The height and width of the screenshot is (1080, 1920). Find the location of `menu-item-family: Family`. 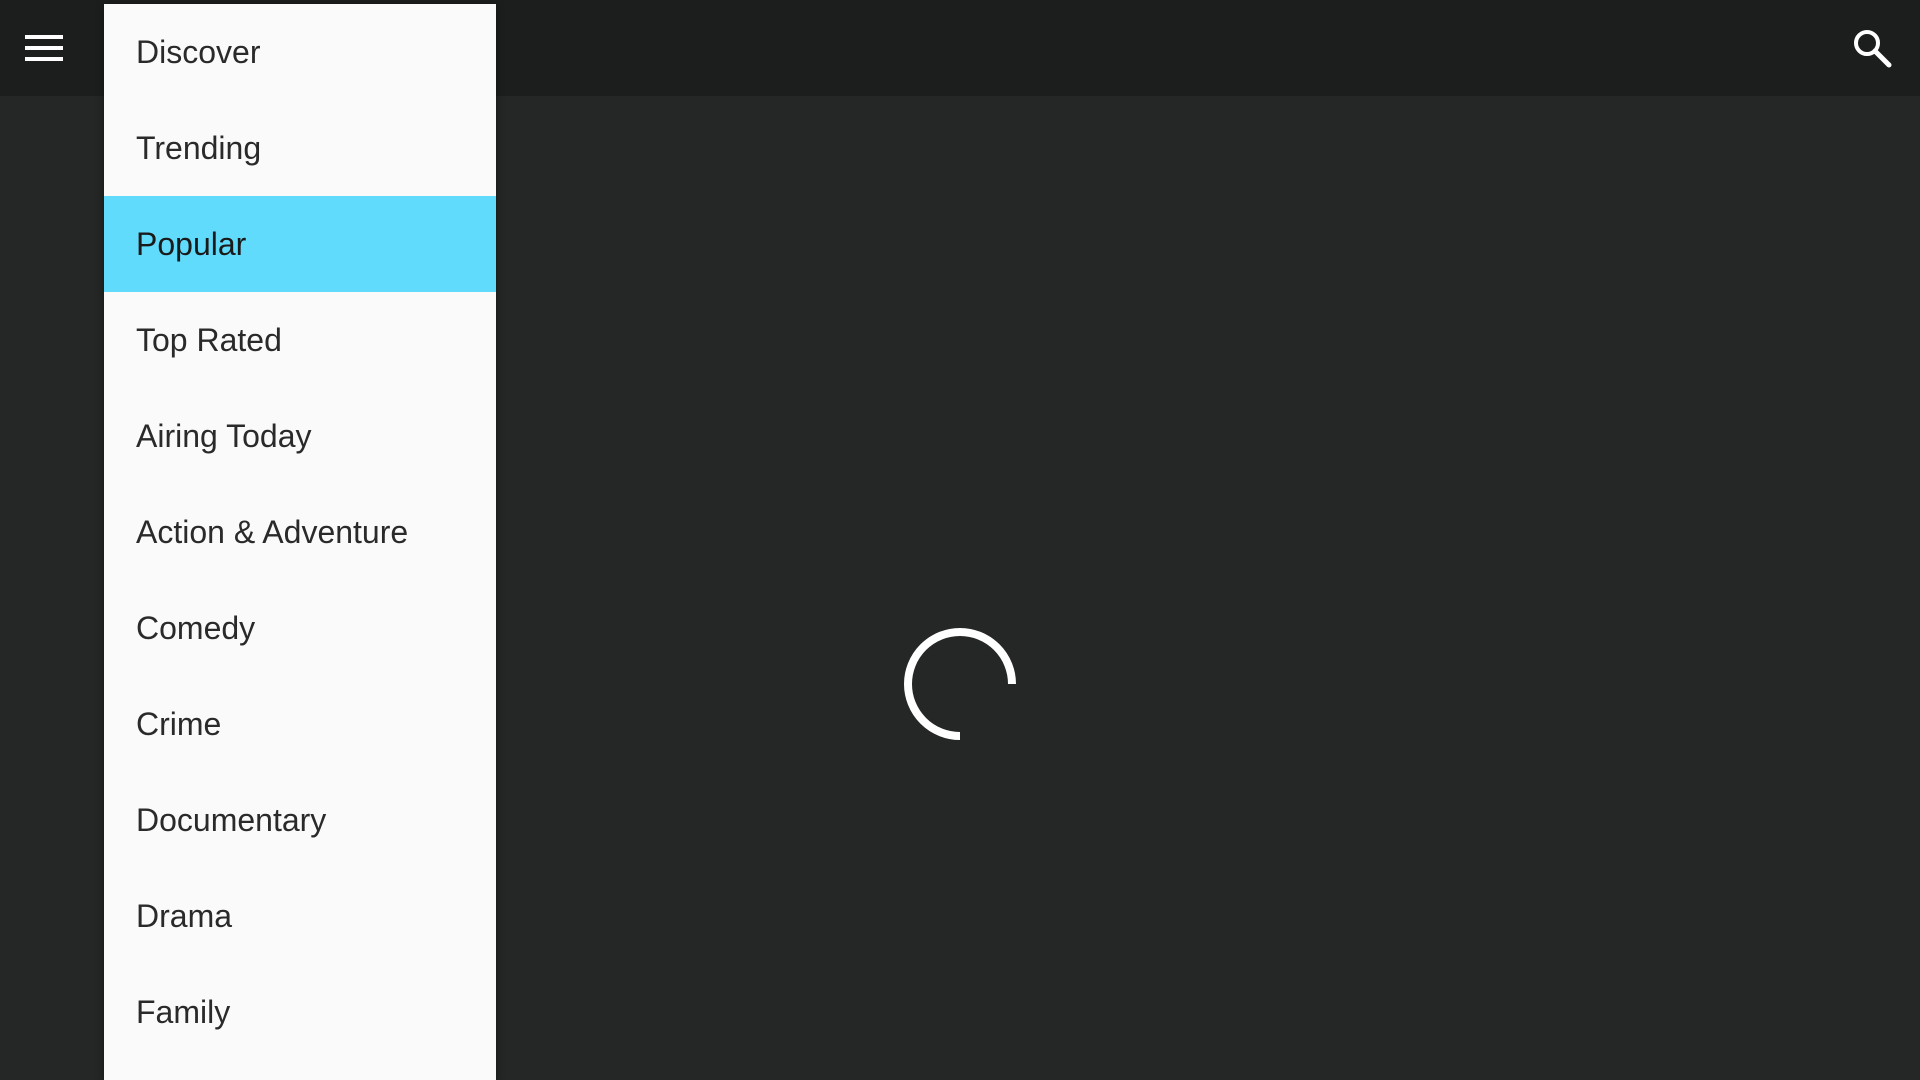

menu-item-family: Family is located at coordinates (300, 1012).